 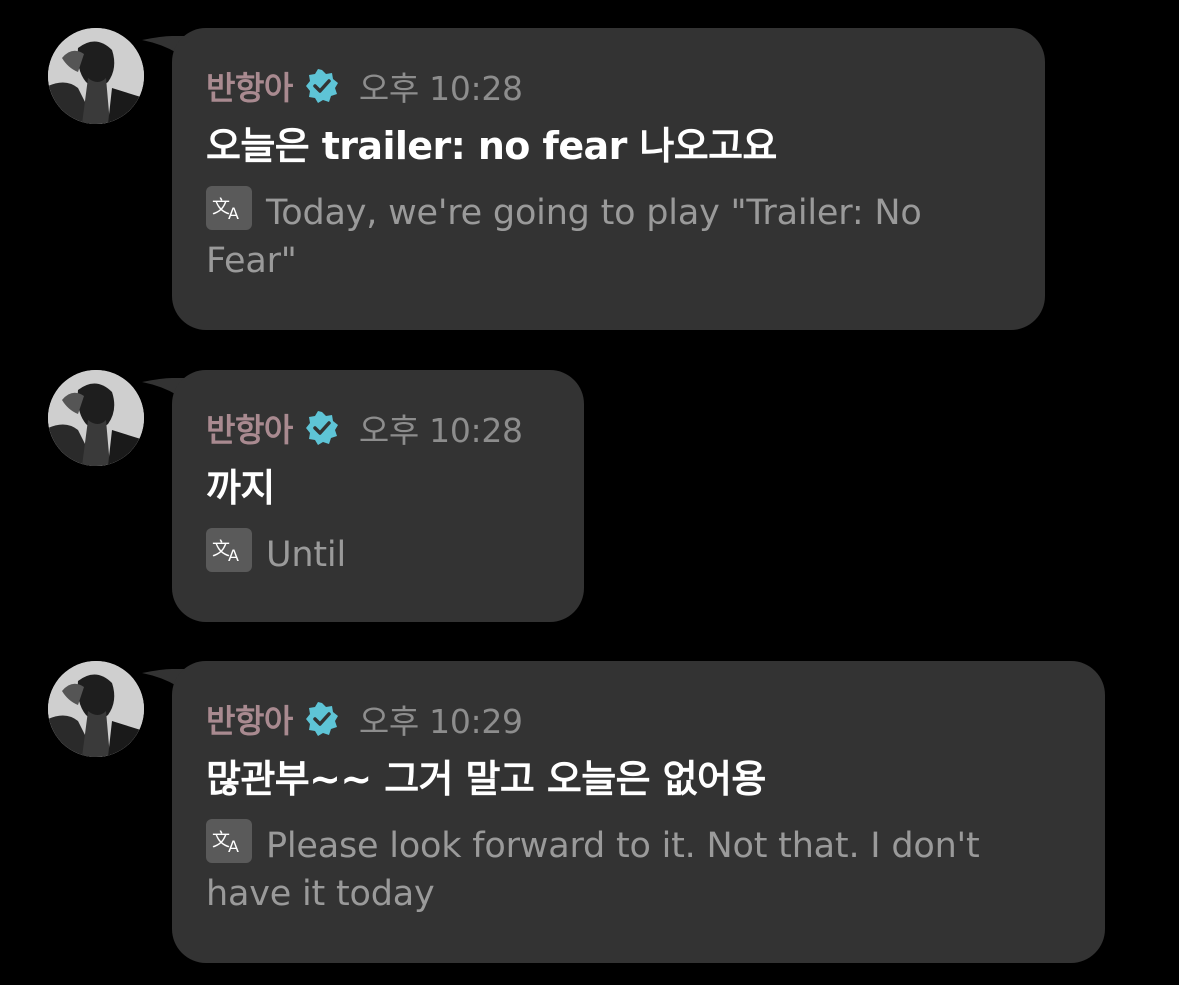 I want to click on translation: 文 A Until, so click(x=380, y=553).